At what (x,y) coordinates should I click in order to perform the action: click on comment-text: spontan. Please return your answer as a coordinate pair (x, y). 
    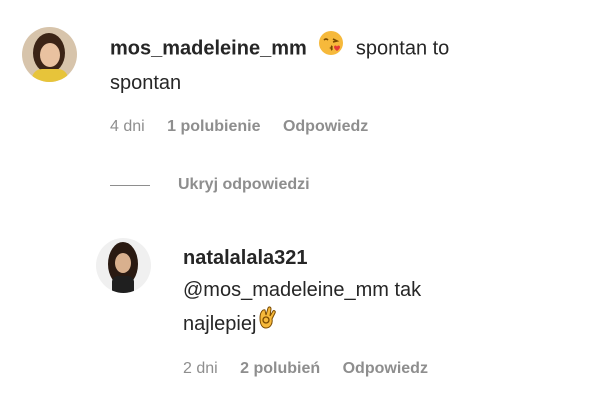
    Looking at the image, I should click on (146, 83).